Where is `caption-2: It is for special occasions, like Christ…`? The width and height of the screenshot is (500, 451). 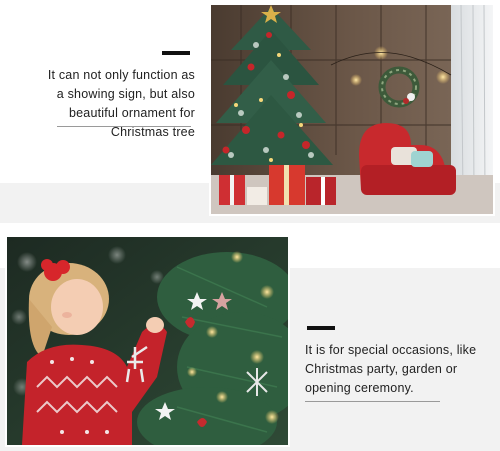
caption-2: It is for special occasions, like Christ… is located at coordinates (391, 369).